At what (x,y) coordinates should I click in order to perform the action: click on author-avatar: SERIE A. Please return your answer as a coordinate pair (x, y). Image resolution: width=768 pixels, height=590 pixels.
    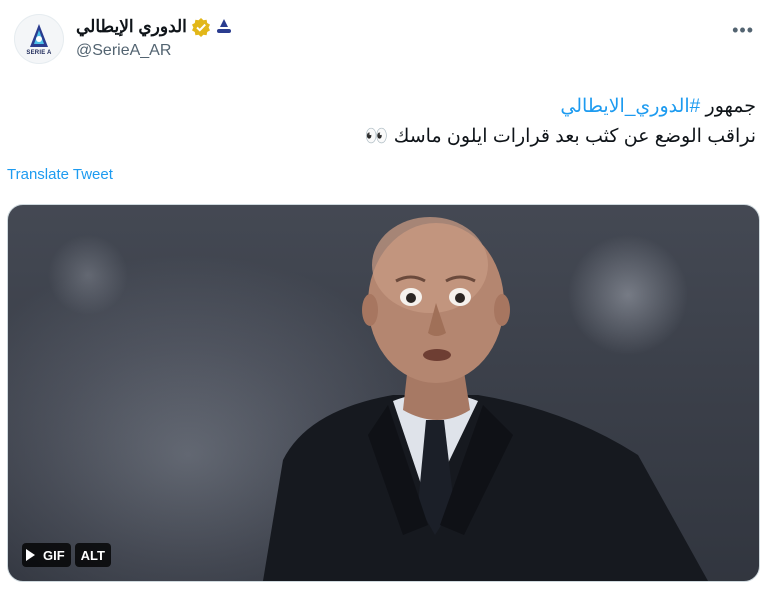
    Looking at the image, I should click on (39, 39).